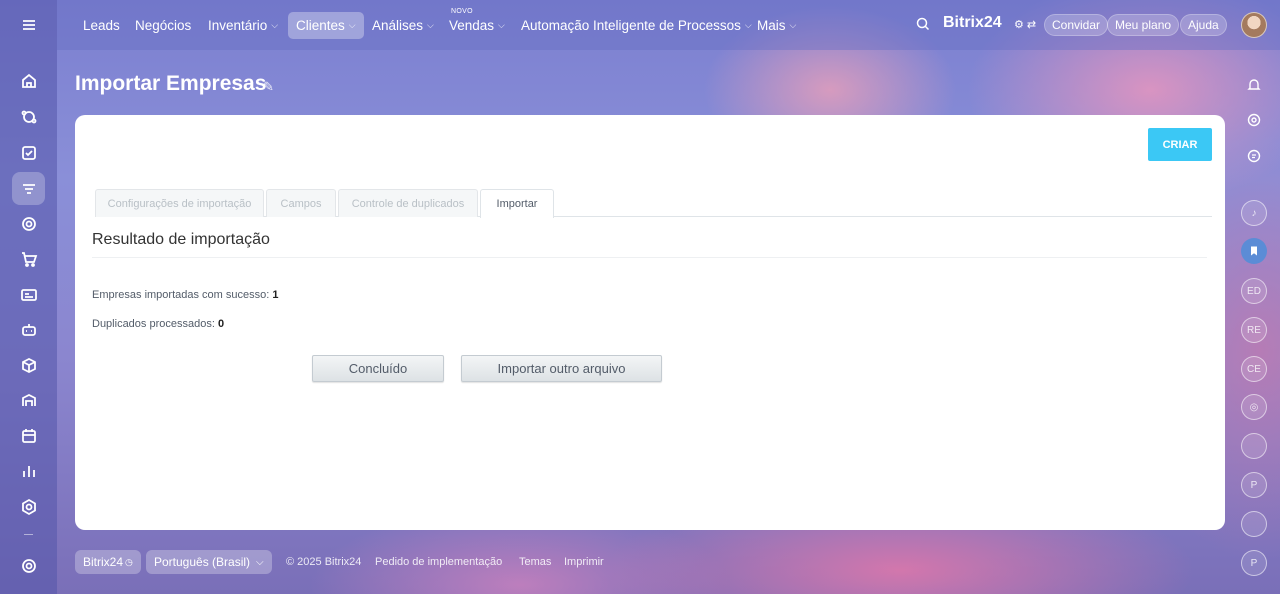 This screenshot has width=1280, height=594. What do you see at coordinates (1076, 25) in the screenshot?
I see `invite-button: Convidar` at bounding box center [1076, 25].